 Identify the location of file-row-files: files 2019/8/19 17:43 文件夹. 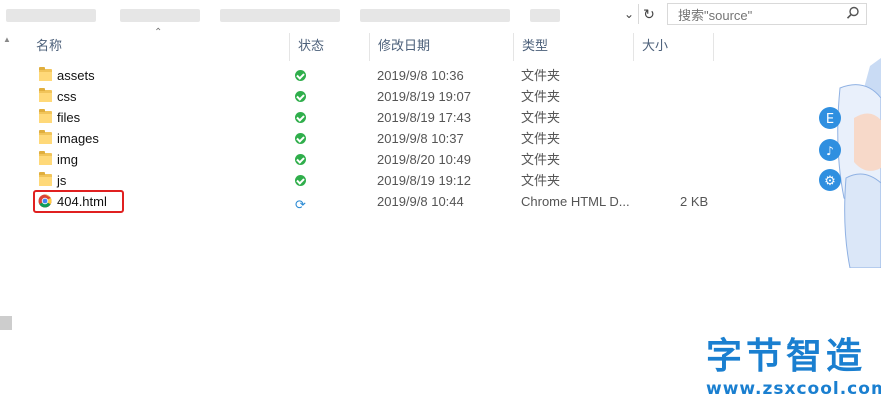
(378, 117).